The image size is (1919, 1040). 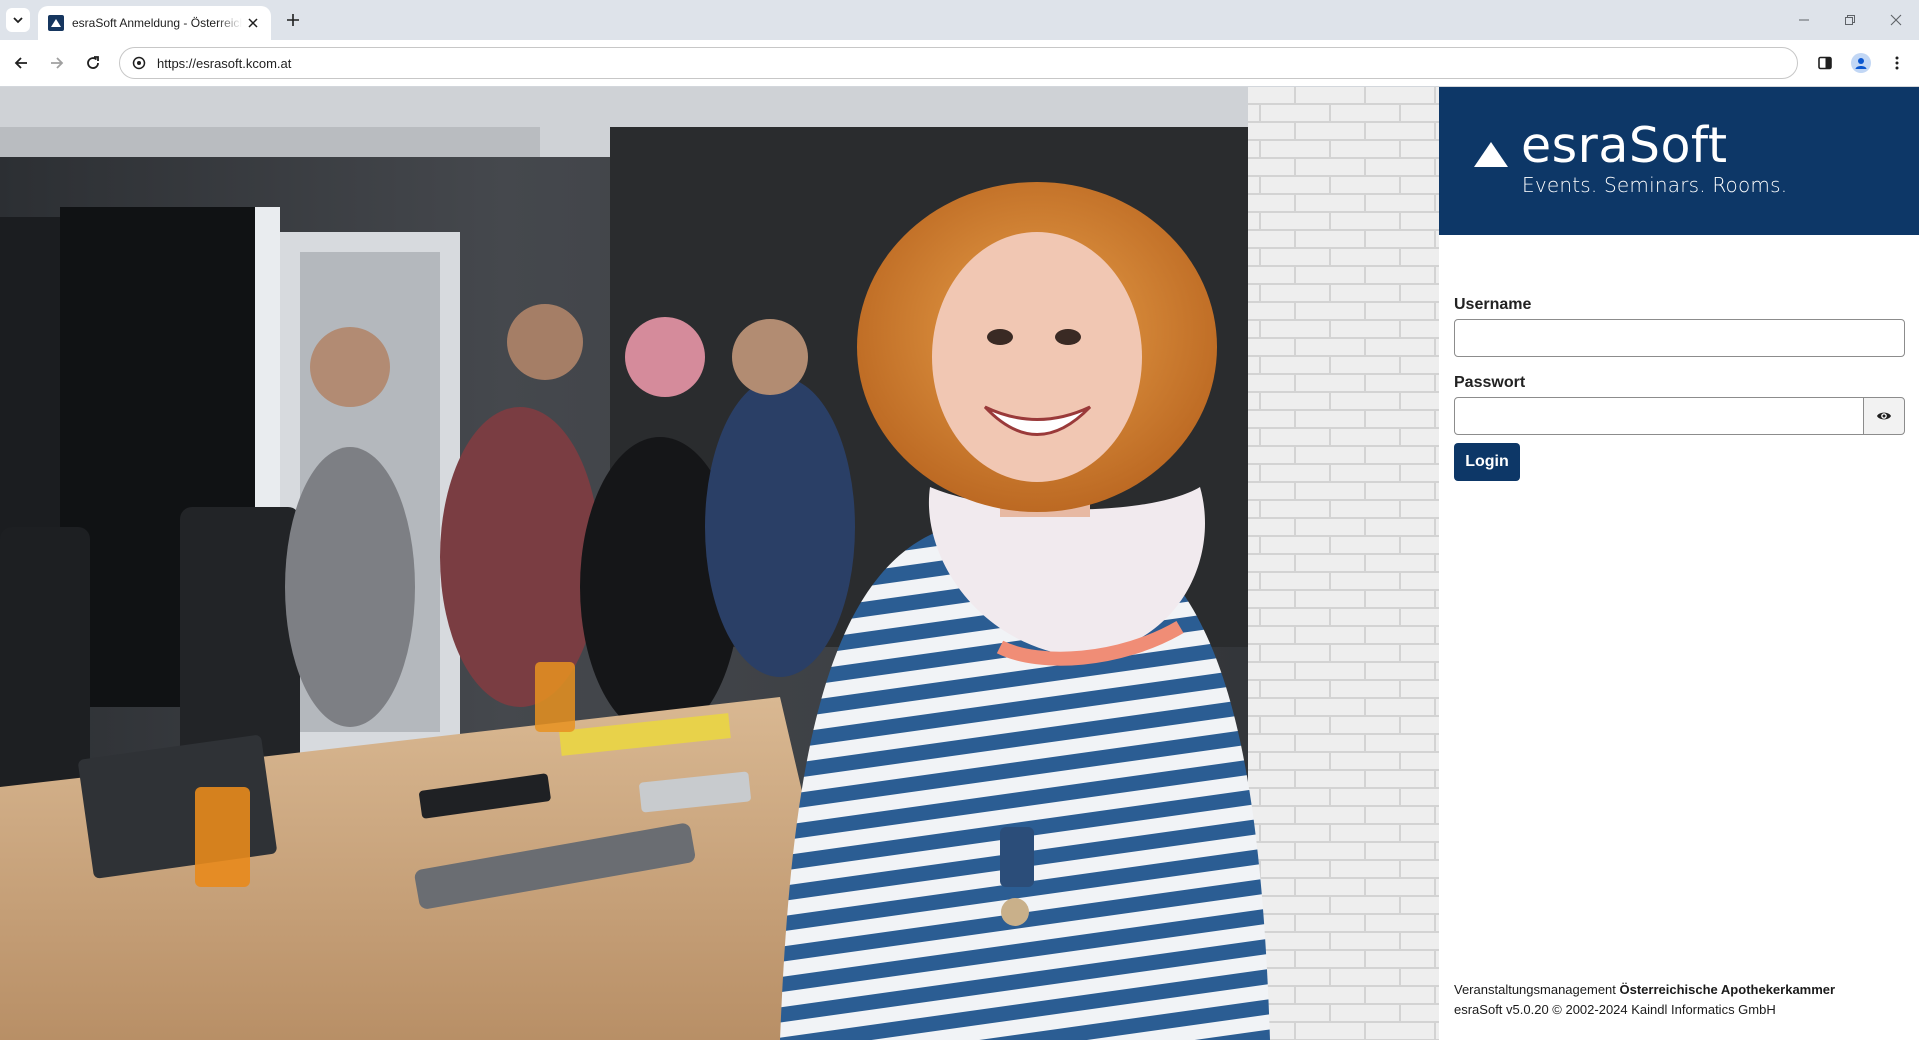 I want to click on address-bar: https://esrasoft.kcom.at, so click(x=958, y=63).